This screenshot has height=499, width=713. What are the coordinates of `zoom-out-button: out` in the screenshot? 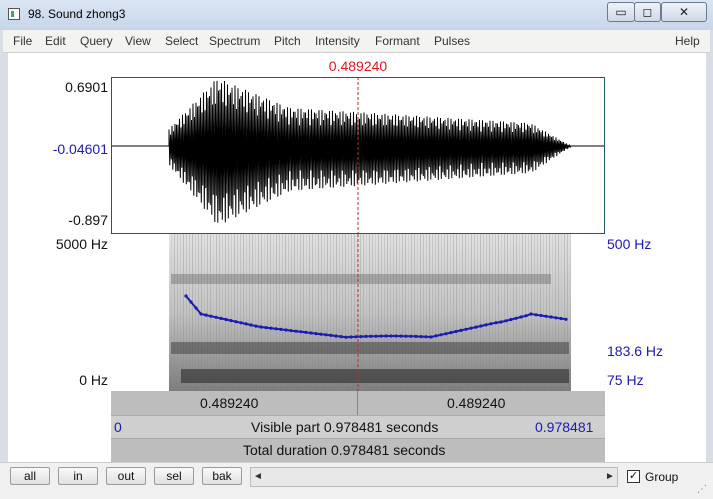 It's located at (126, 476).